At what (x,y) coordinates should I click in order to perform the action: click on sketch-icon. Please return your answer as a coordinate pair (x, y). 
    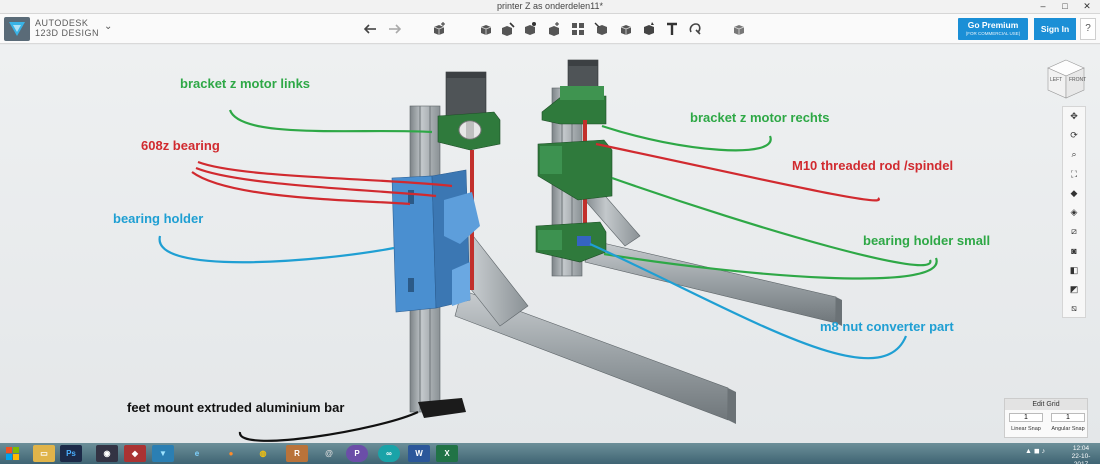
    Looking at the image, I should click on (486, 29).